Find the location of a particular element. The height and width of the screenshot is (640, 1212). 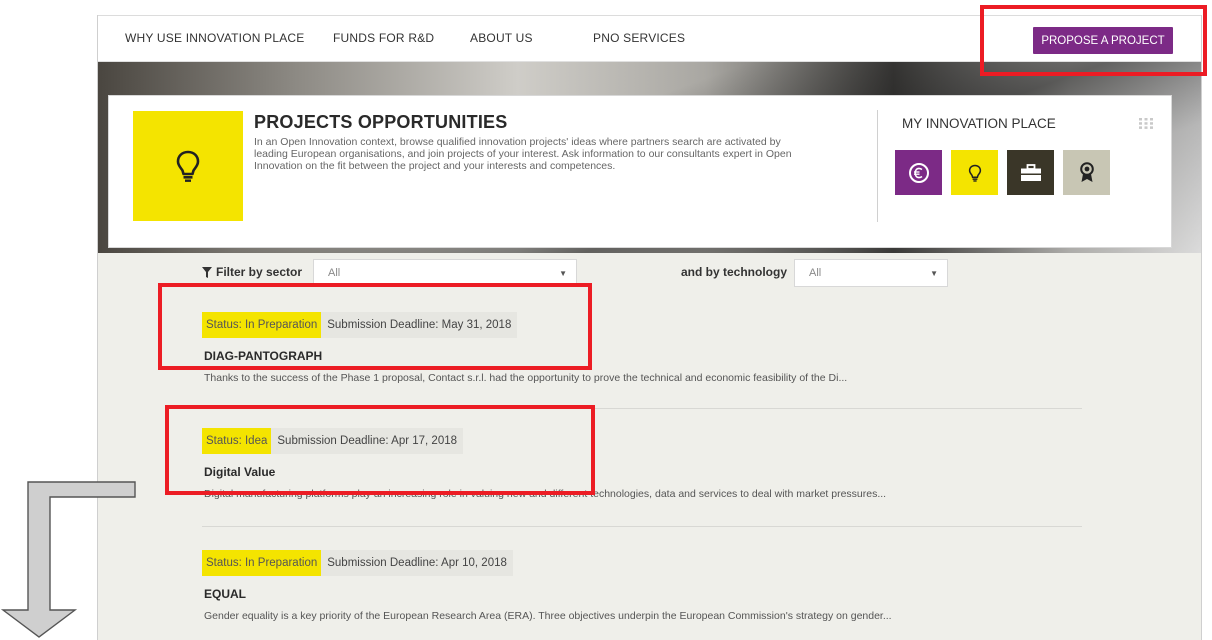

my-innovation-place-title: MY INNOVATION PLACE is located at coordinates (979, 123).